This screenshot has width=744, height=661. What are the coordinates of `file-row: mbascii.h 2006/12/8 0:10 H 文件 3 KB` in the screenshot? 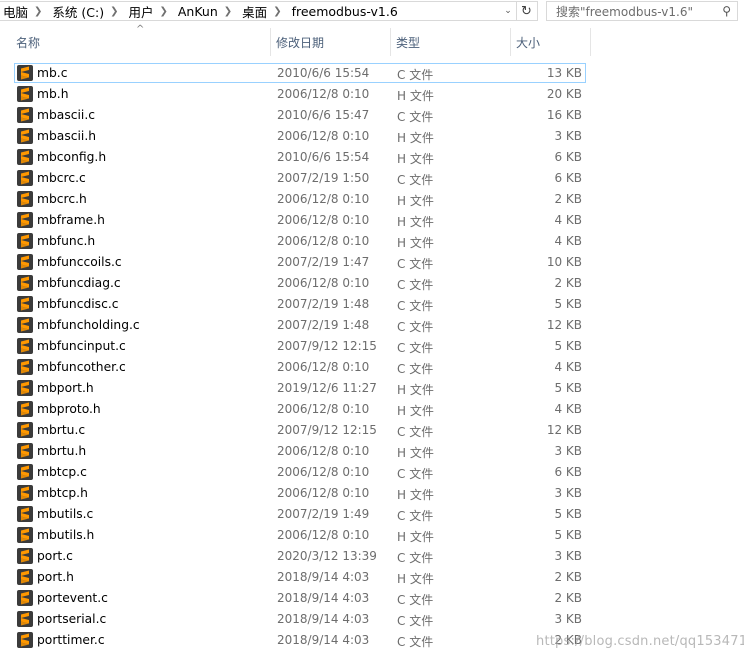 It's located at (300, 136).